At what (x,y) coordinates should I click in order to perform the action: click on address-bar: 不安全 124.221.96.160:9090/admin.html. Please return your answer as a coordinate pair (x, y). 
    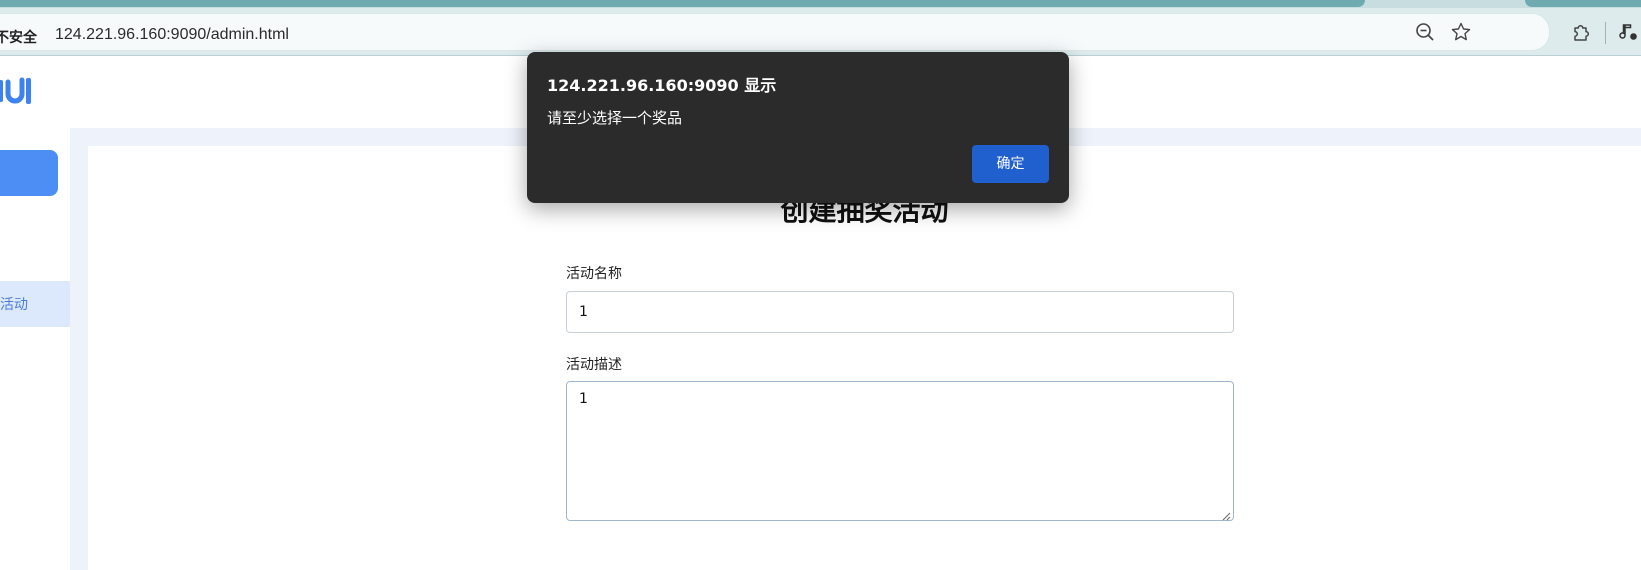
    Looking at the image, I should click on (775, 32).